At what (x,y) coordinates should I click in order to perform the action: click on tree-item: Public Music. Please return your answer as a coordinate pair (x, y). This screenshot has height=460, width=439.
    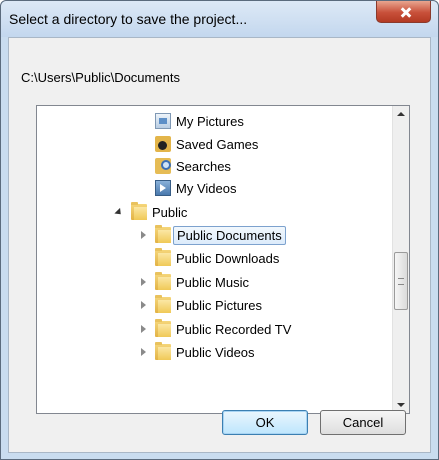
    Looking at the image, I should click on (193, 282).